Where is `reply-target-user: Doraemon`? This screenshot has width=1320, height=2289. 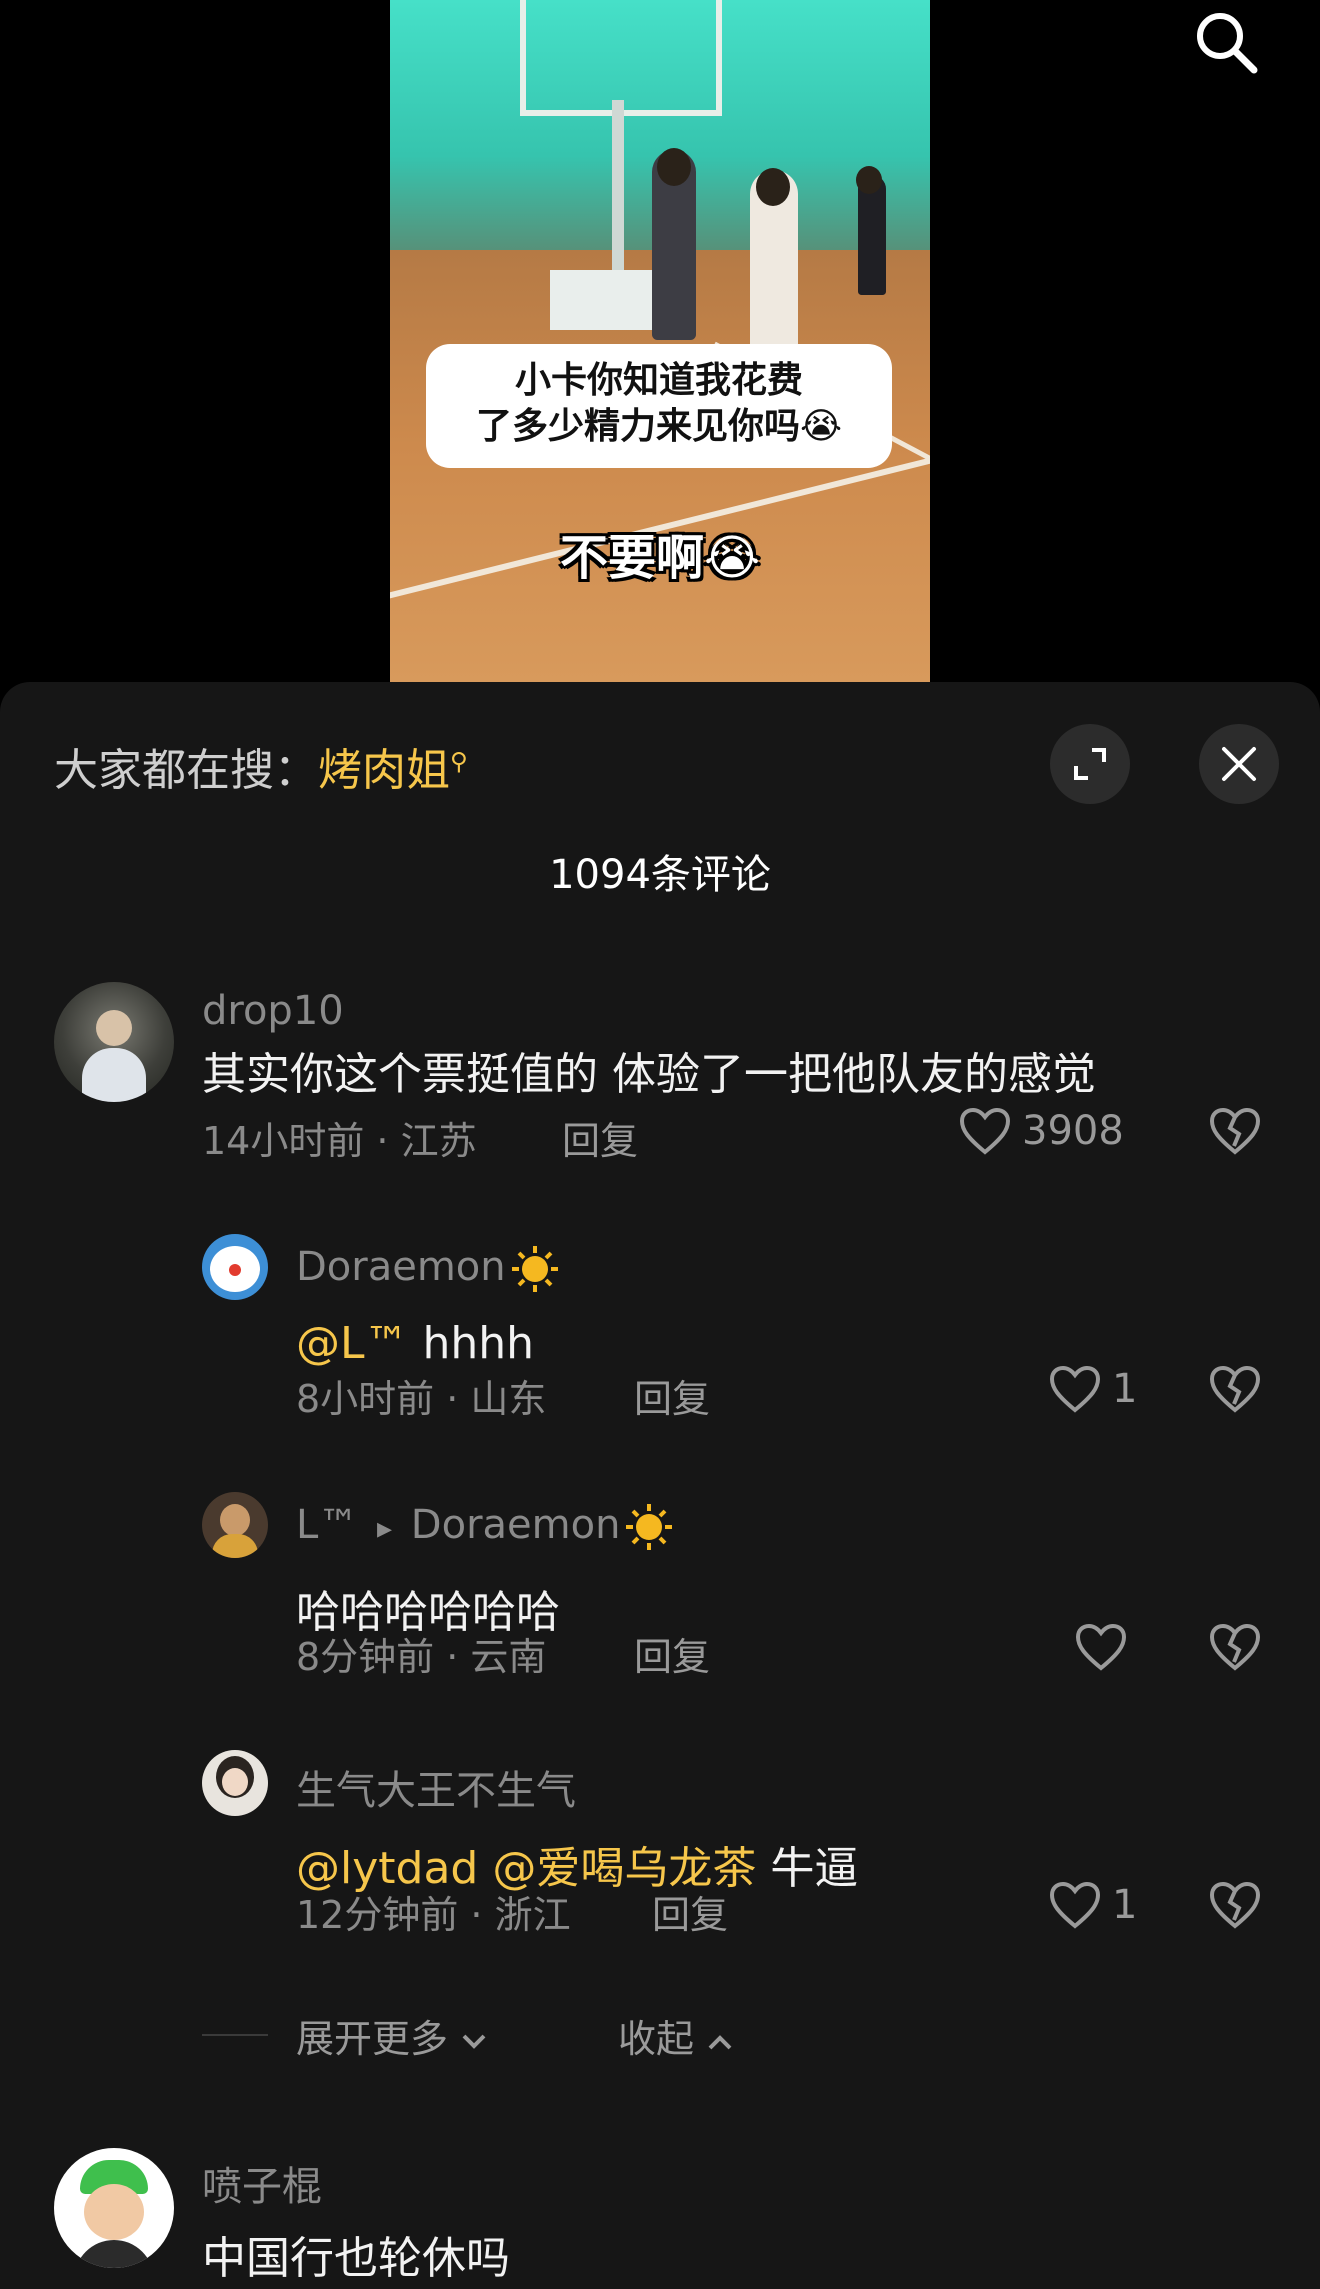
reply-target-user: Doraemon is located at coordinates (516, 1525).